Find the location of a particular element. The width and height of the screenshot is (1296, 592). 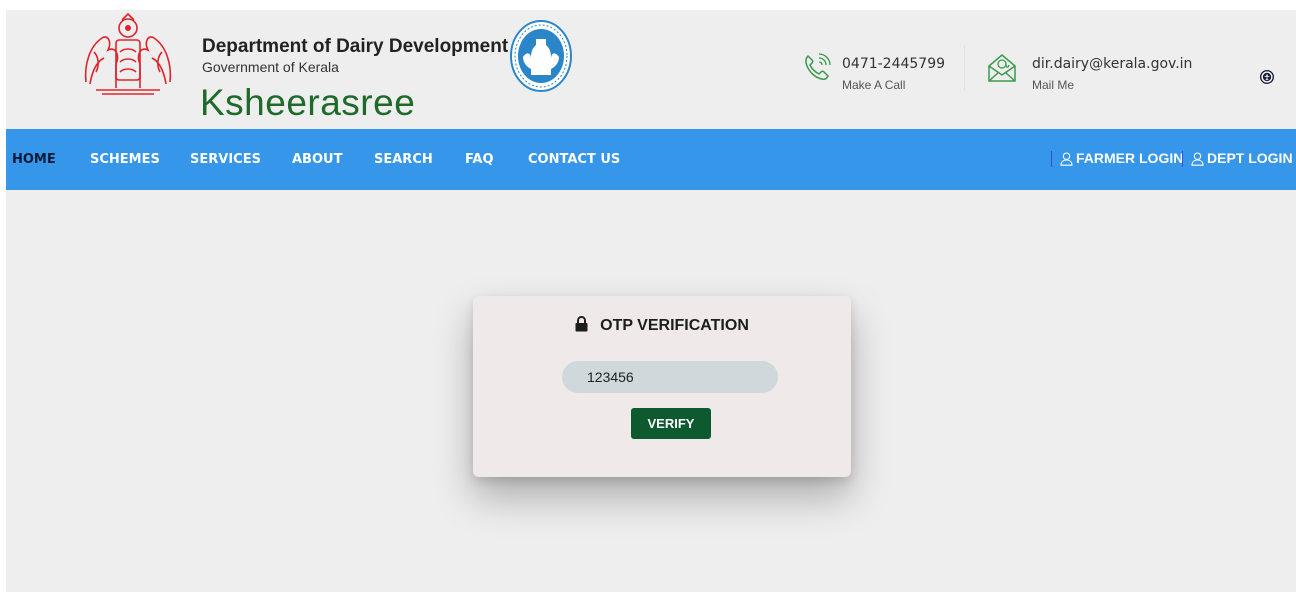

otp-input is located at coordinates (670, 377).